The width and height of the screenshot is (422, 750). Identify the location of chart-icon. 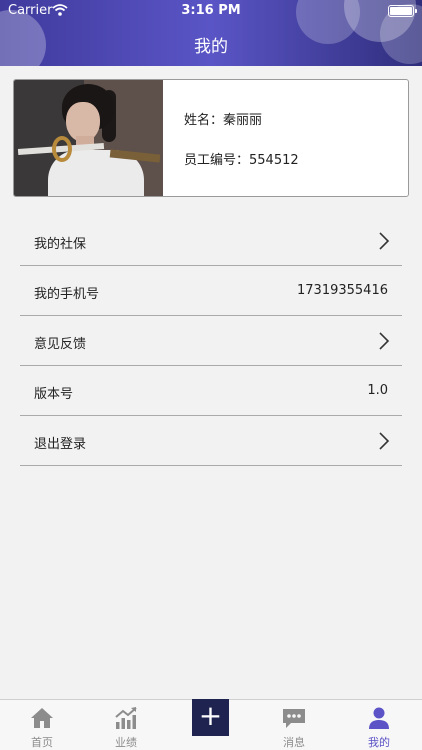
(126, 718).